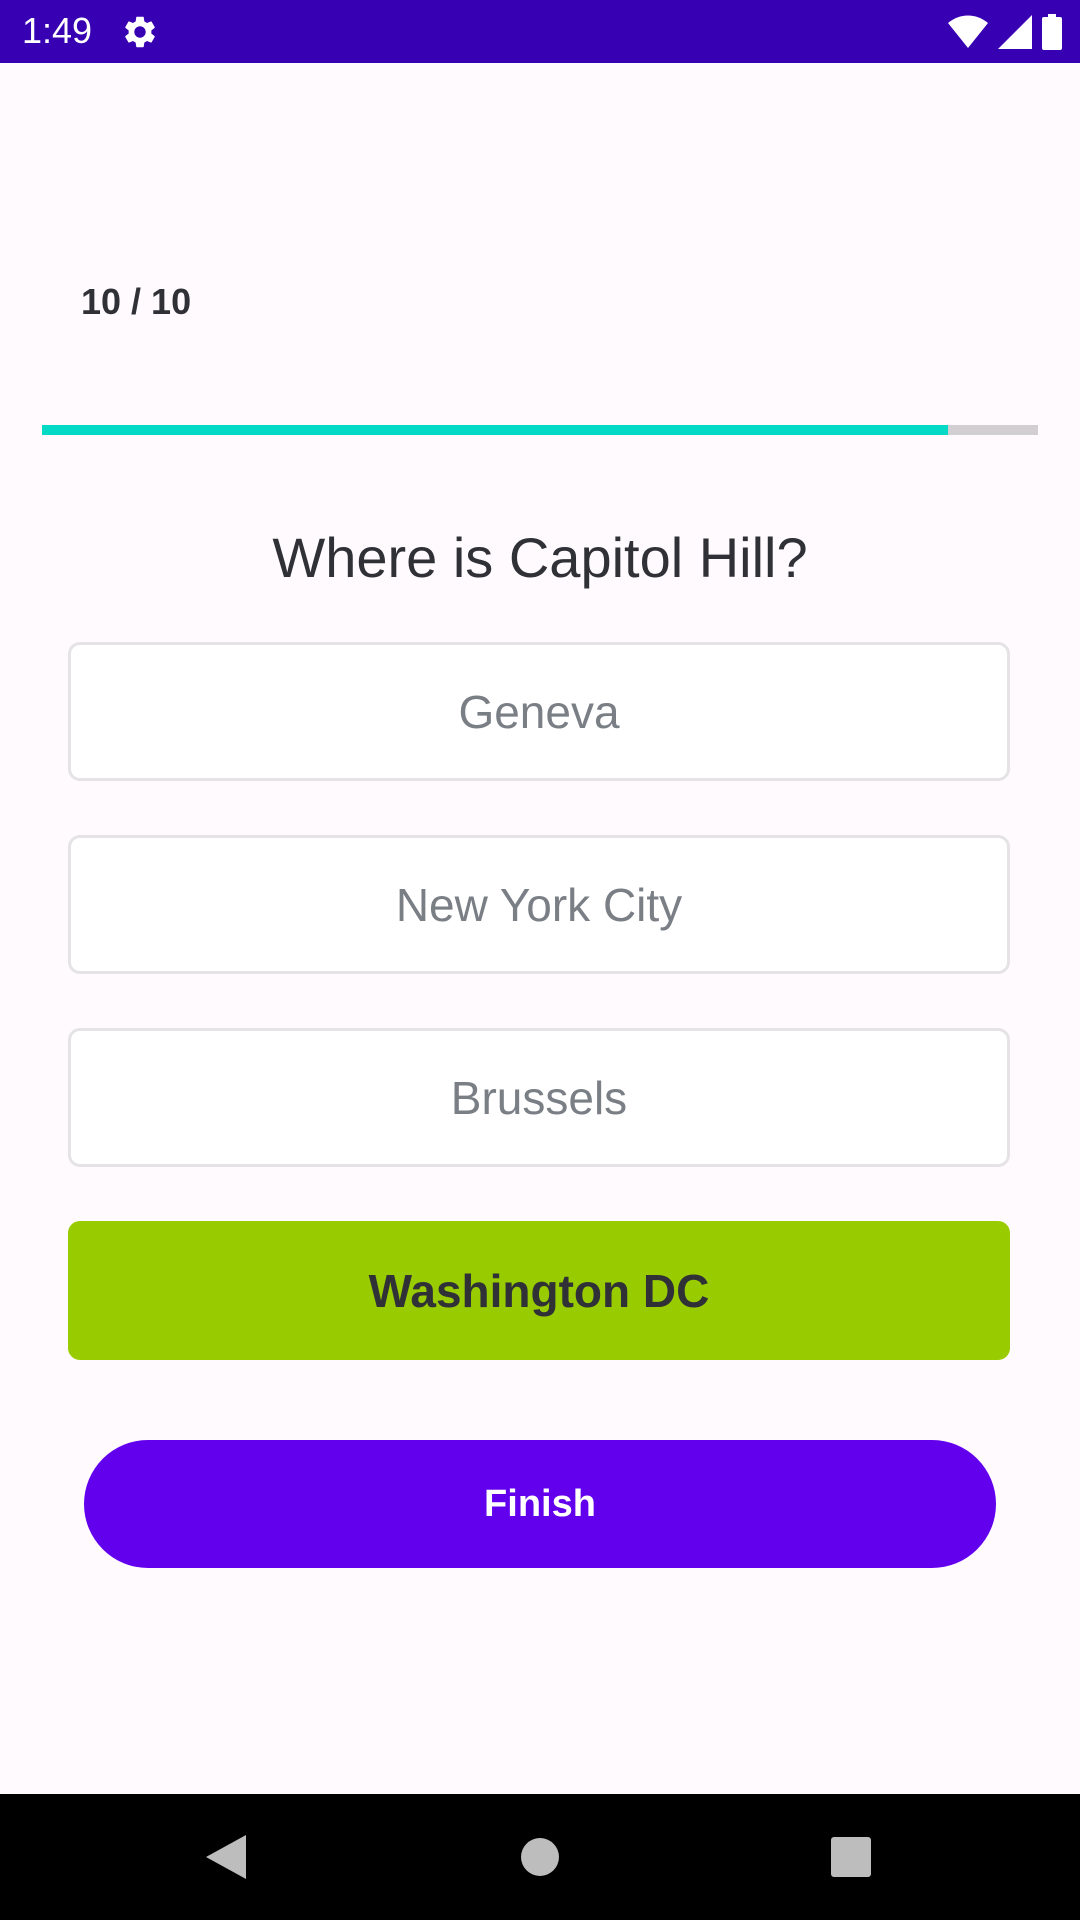  What do you see at coordinates (540, 557) in the screenshot?
I see `question-text: Where is Capitol Hill?` at bounding box center [540, 557].